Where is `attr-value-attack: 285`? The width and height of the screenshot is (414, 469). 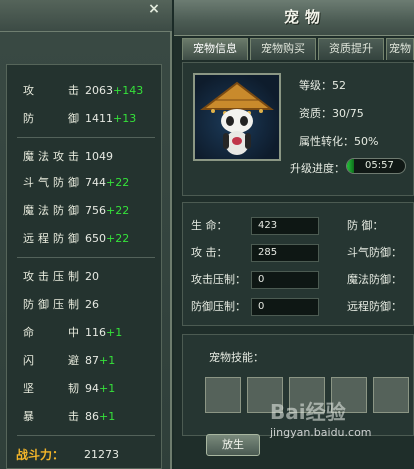
attr-value-attack: 285 is located at coordinates (285, 253).